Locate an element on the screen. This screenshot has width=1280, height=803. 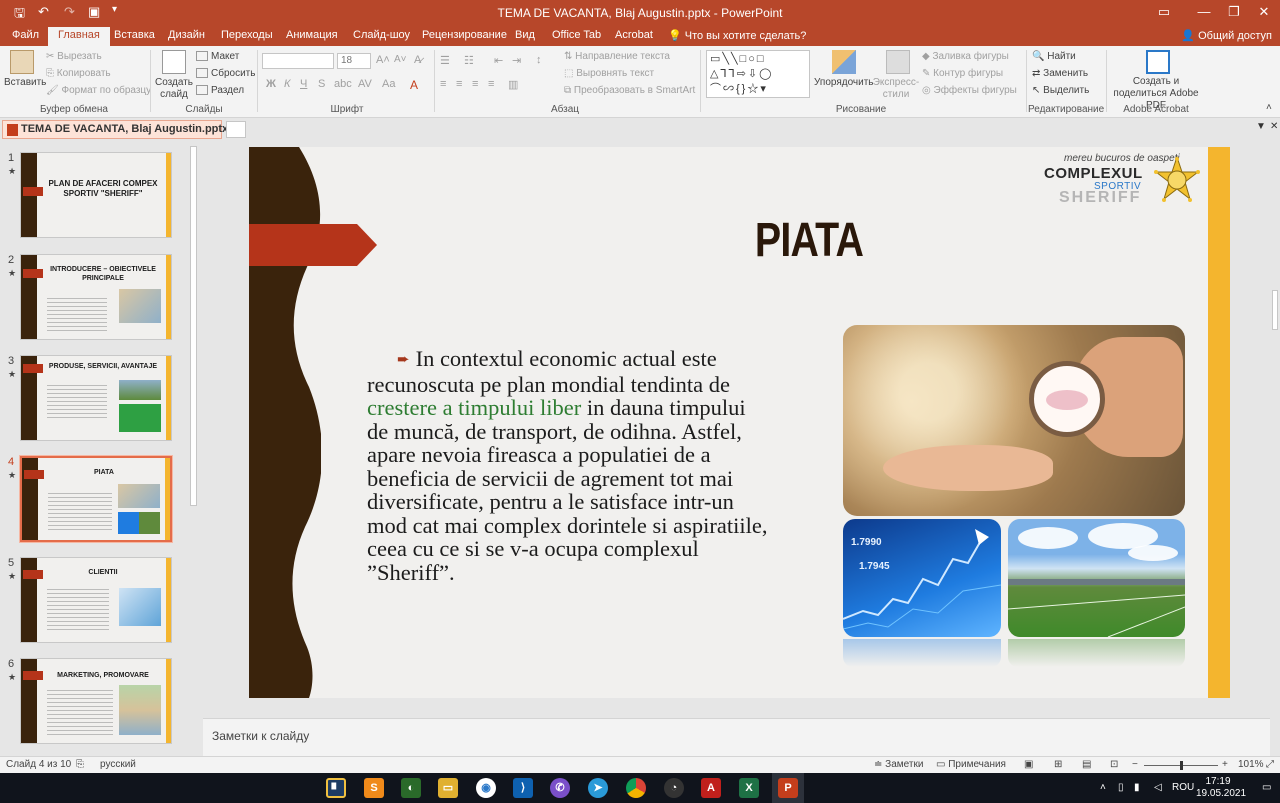
numbering-icon: ☷ is located at coordinates (469, 60).